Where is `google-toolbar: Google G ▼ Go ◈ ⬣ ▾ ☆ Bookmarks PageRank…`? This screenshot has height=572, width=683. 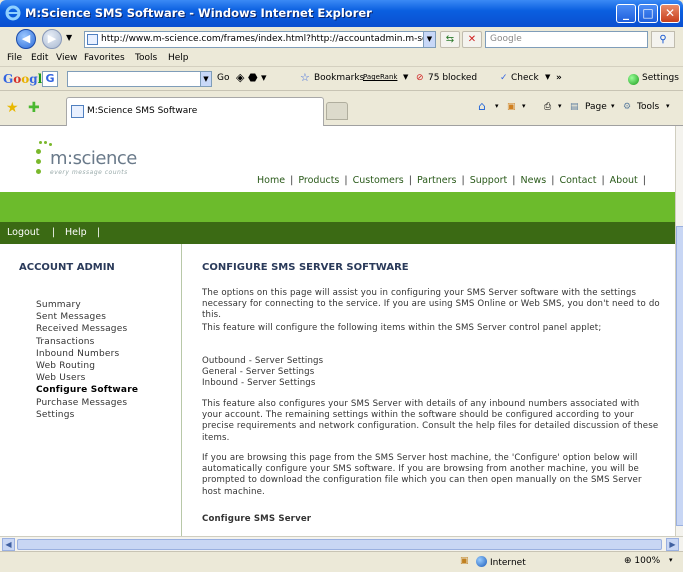 google-toolbar: Google G ▼ Go ◈ ⬣ ▾ ☆ Bookmarks PageRank… is located at coordinates (341, 79).